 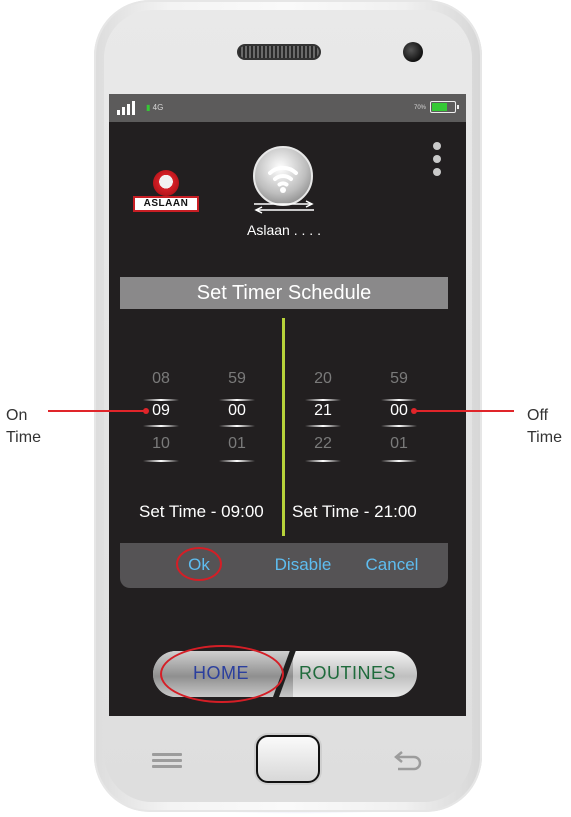 I want to click on more-vert-icon, so click(x=437, y=160).